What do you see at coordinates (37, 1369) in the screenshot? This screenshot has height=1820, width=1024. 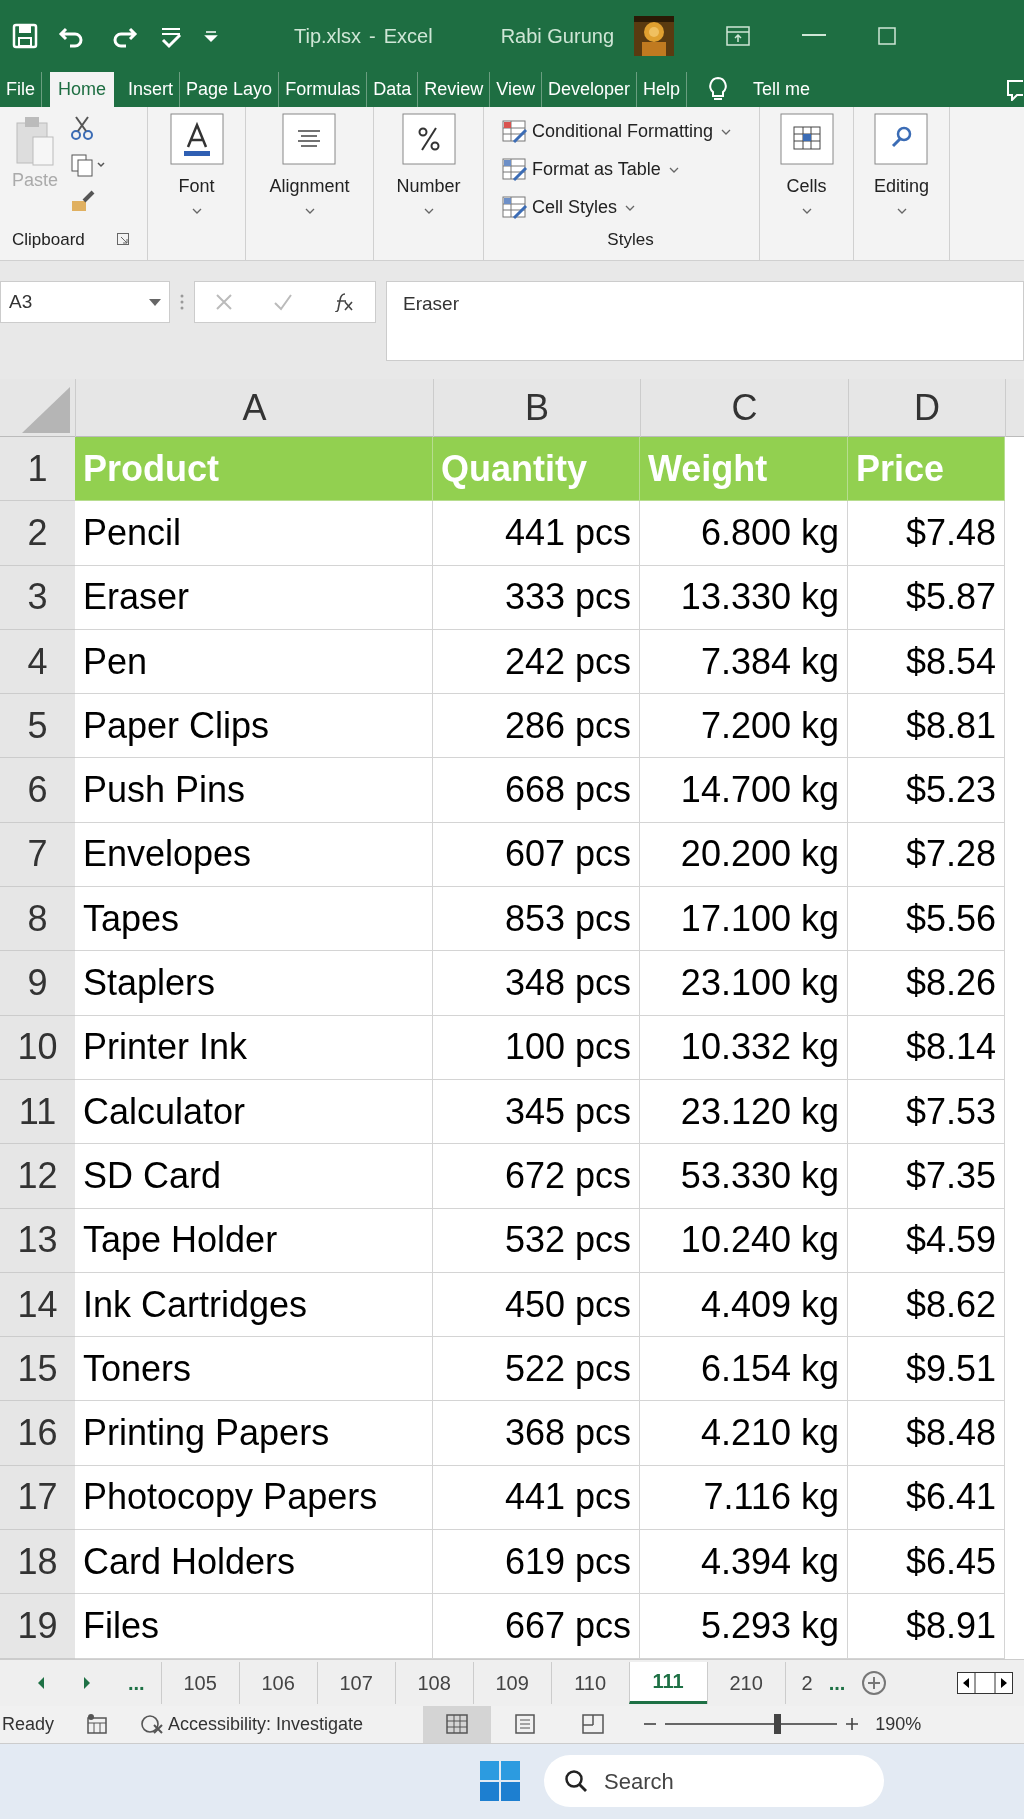 I see `row-header: 15` at bounding box center [37, 1369].